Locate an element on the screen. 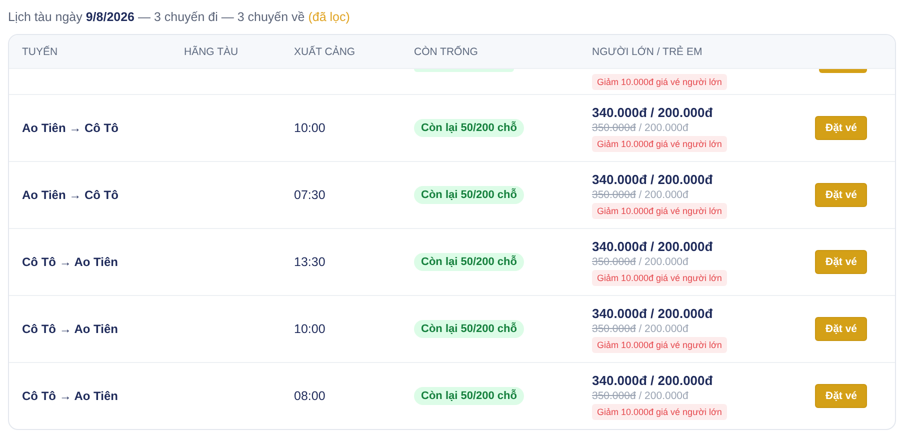 The width and height of the screenshot is (904, 436). column-header: HÃNG TÀU is located at coordinates (212, 52).